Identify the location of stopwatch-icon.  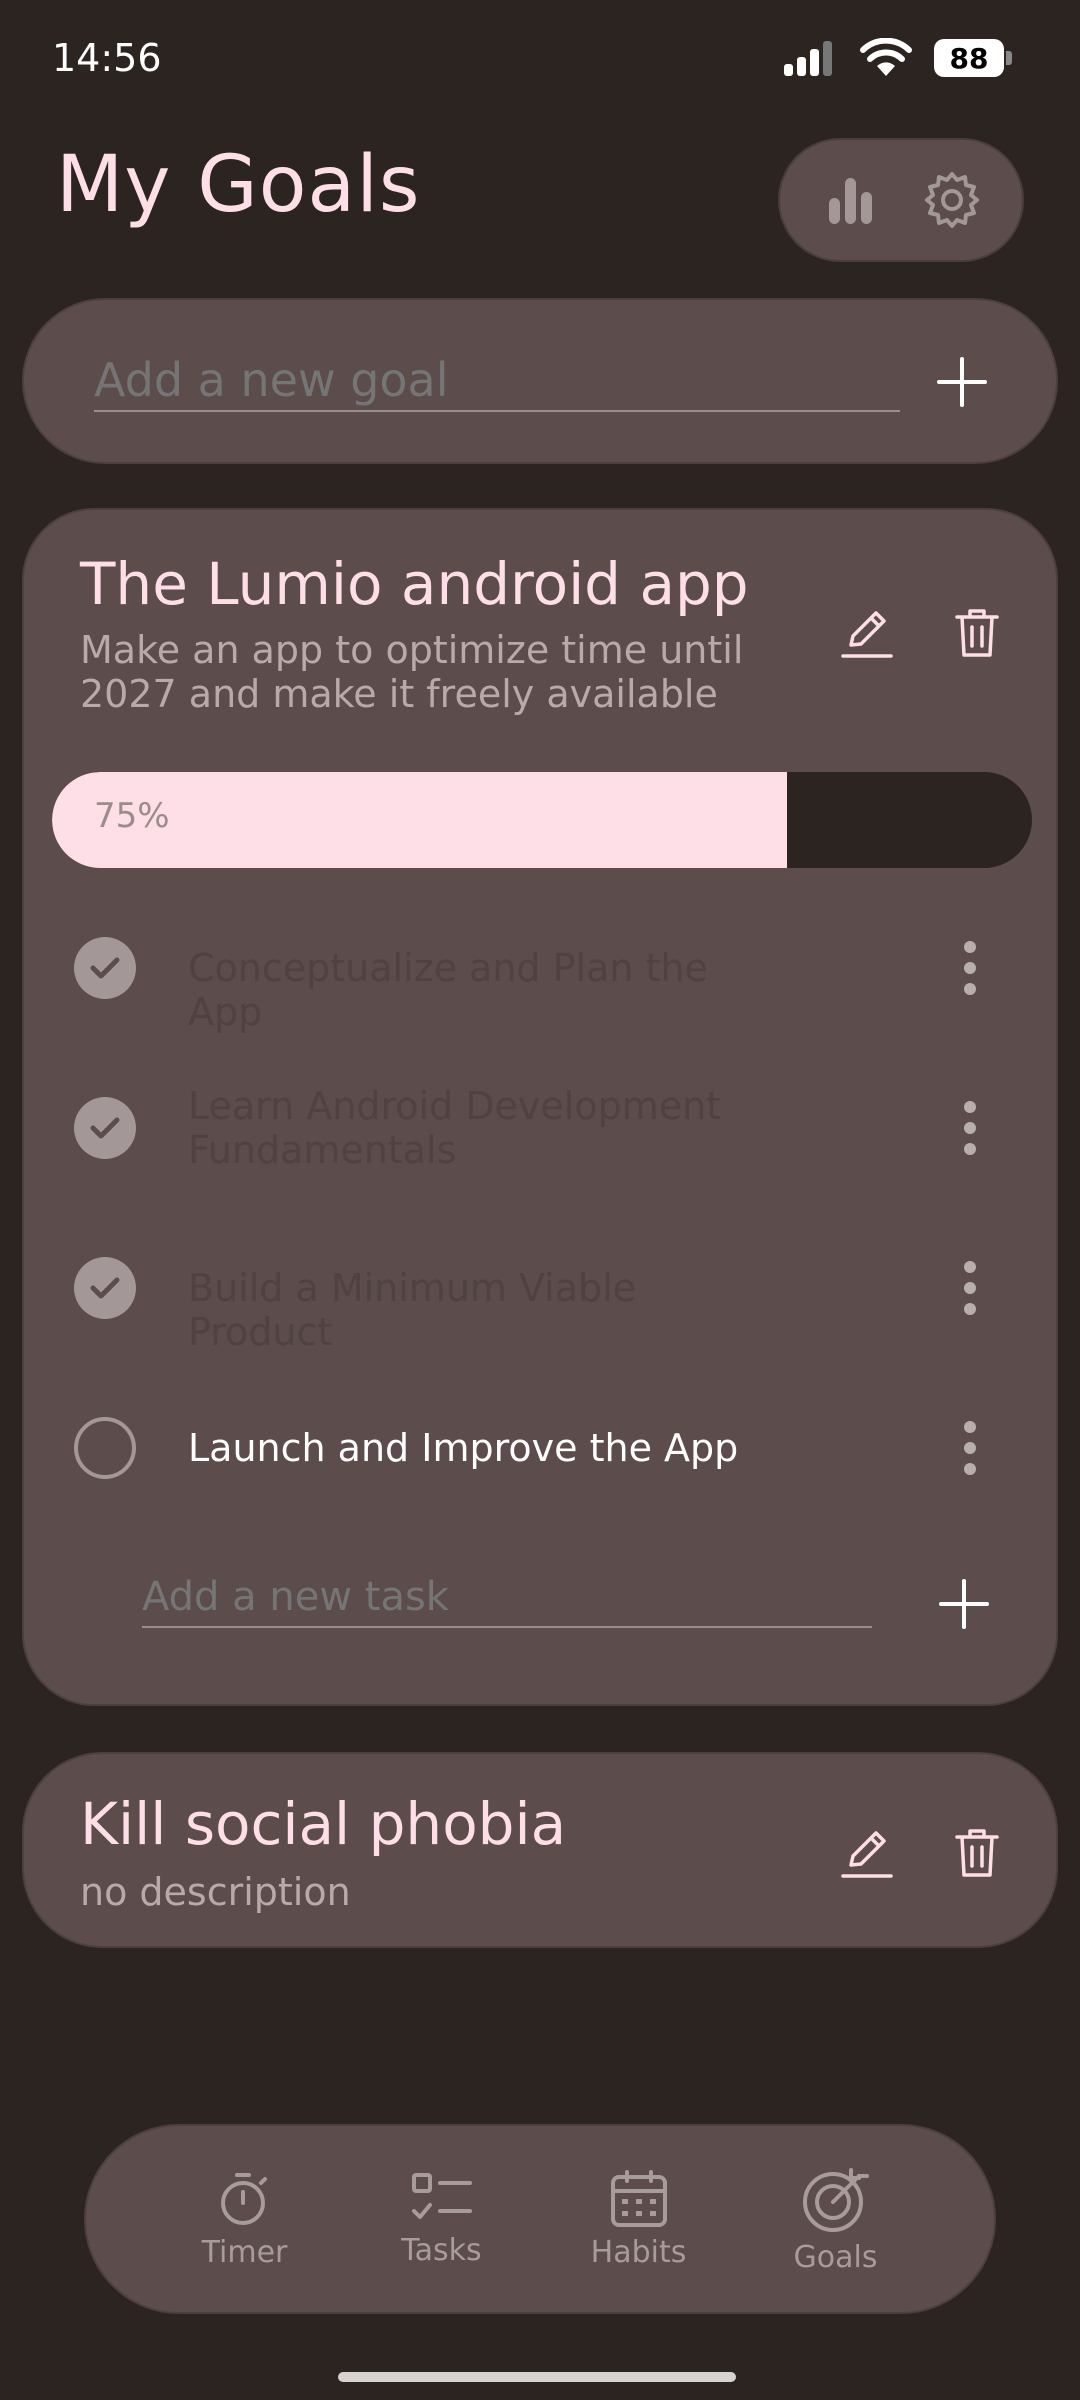
(243, 2198).